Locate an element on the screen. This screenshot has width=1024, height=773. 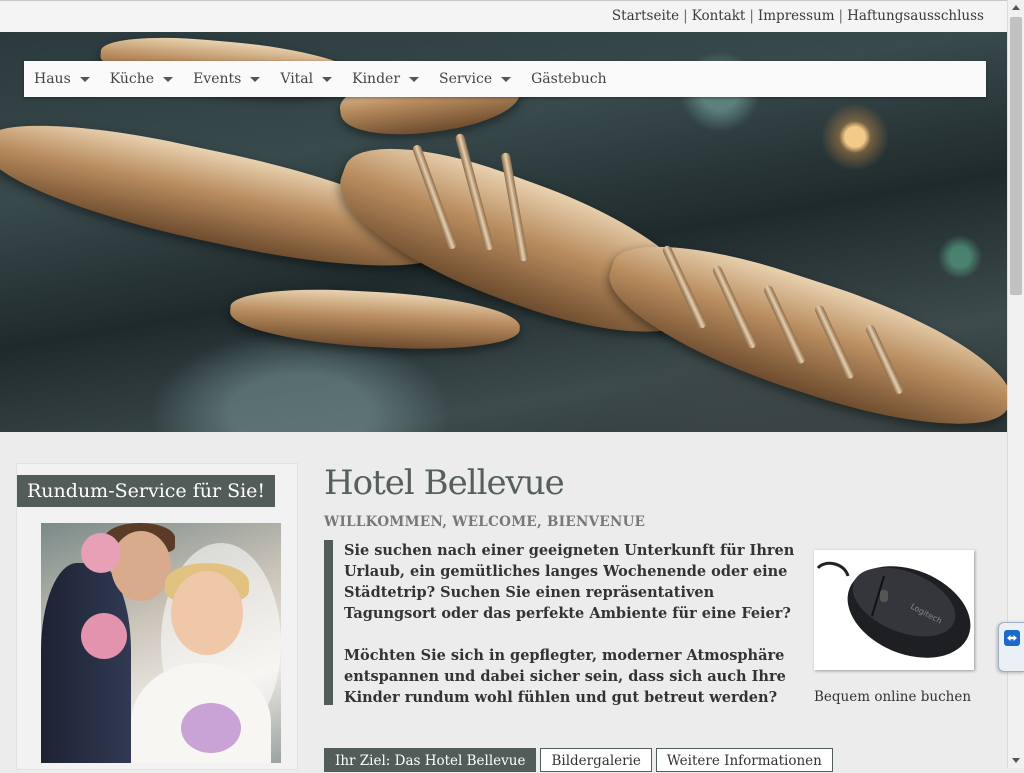
nav-item-vital: Vital is located at coordinates (306, 79).